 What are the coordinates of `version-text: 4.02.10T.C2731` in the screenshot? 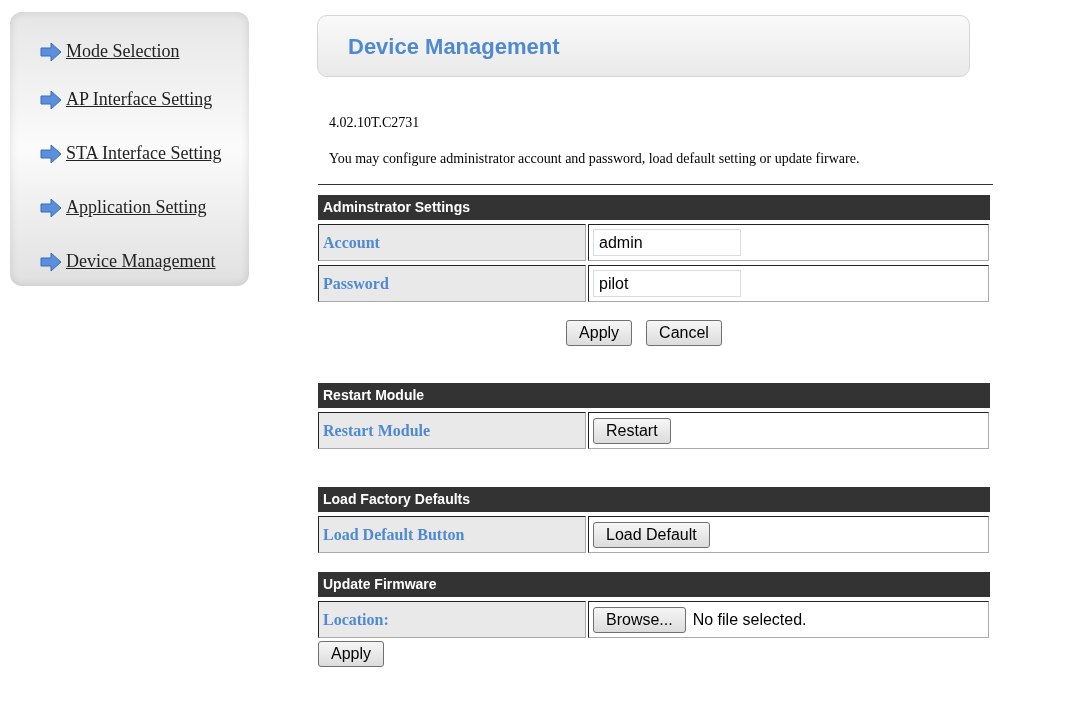 It's located at (375, 123).